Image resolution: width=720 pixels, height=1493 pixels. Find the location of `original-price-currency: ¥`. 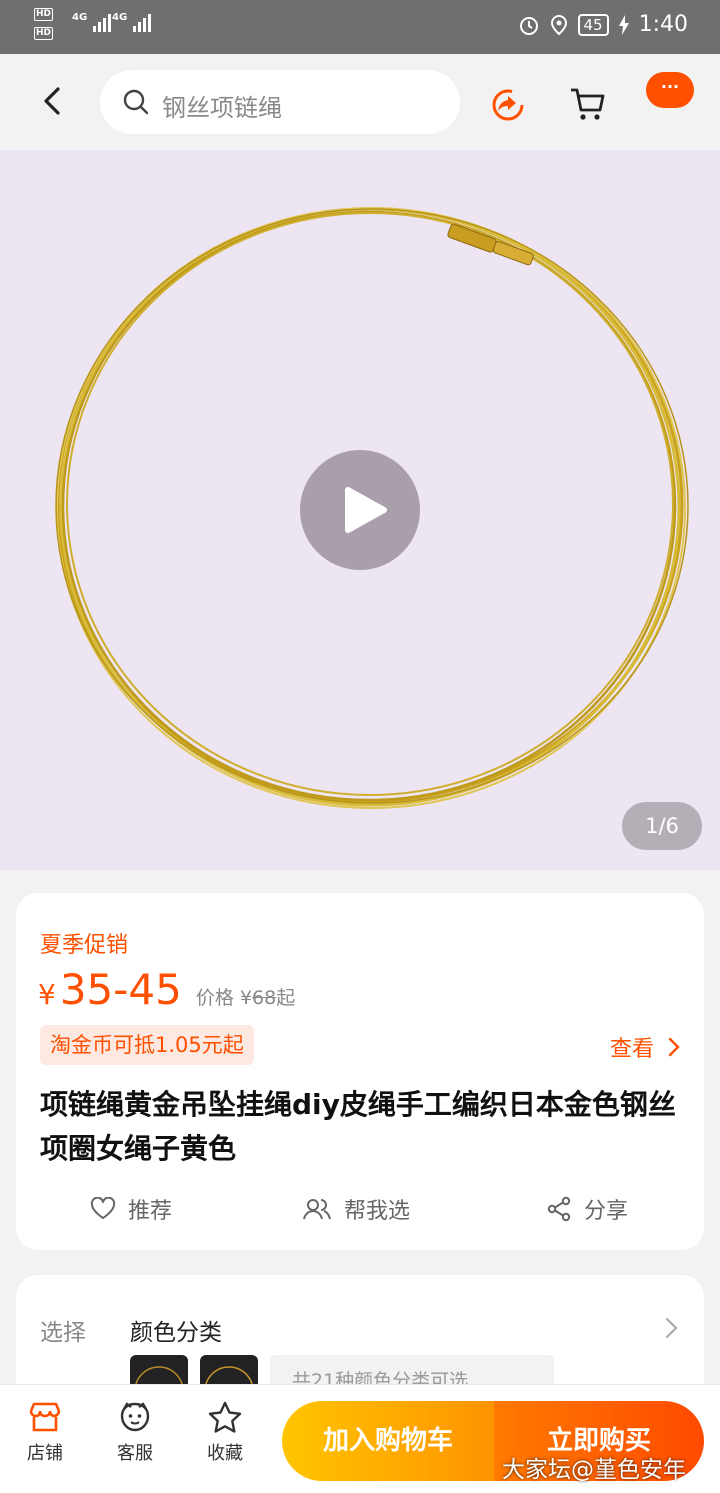

original-price-currency: ¥ is located at coordinates (246, 998).